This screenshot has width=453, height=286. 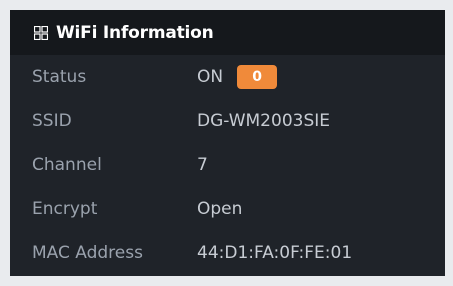 What do you see at coordinates (210, 77) in the screenshot?
I see `status-value: ON` at bounding box center [210, 77].